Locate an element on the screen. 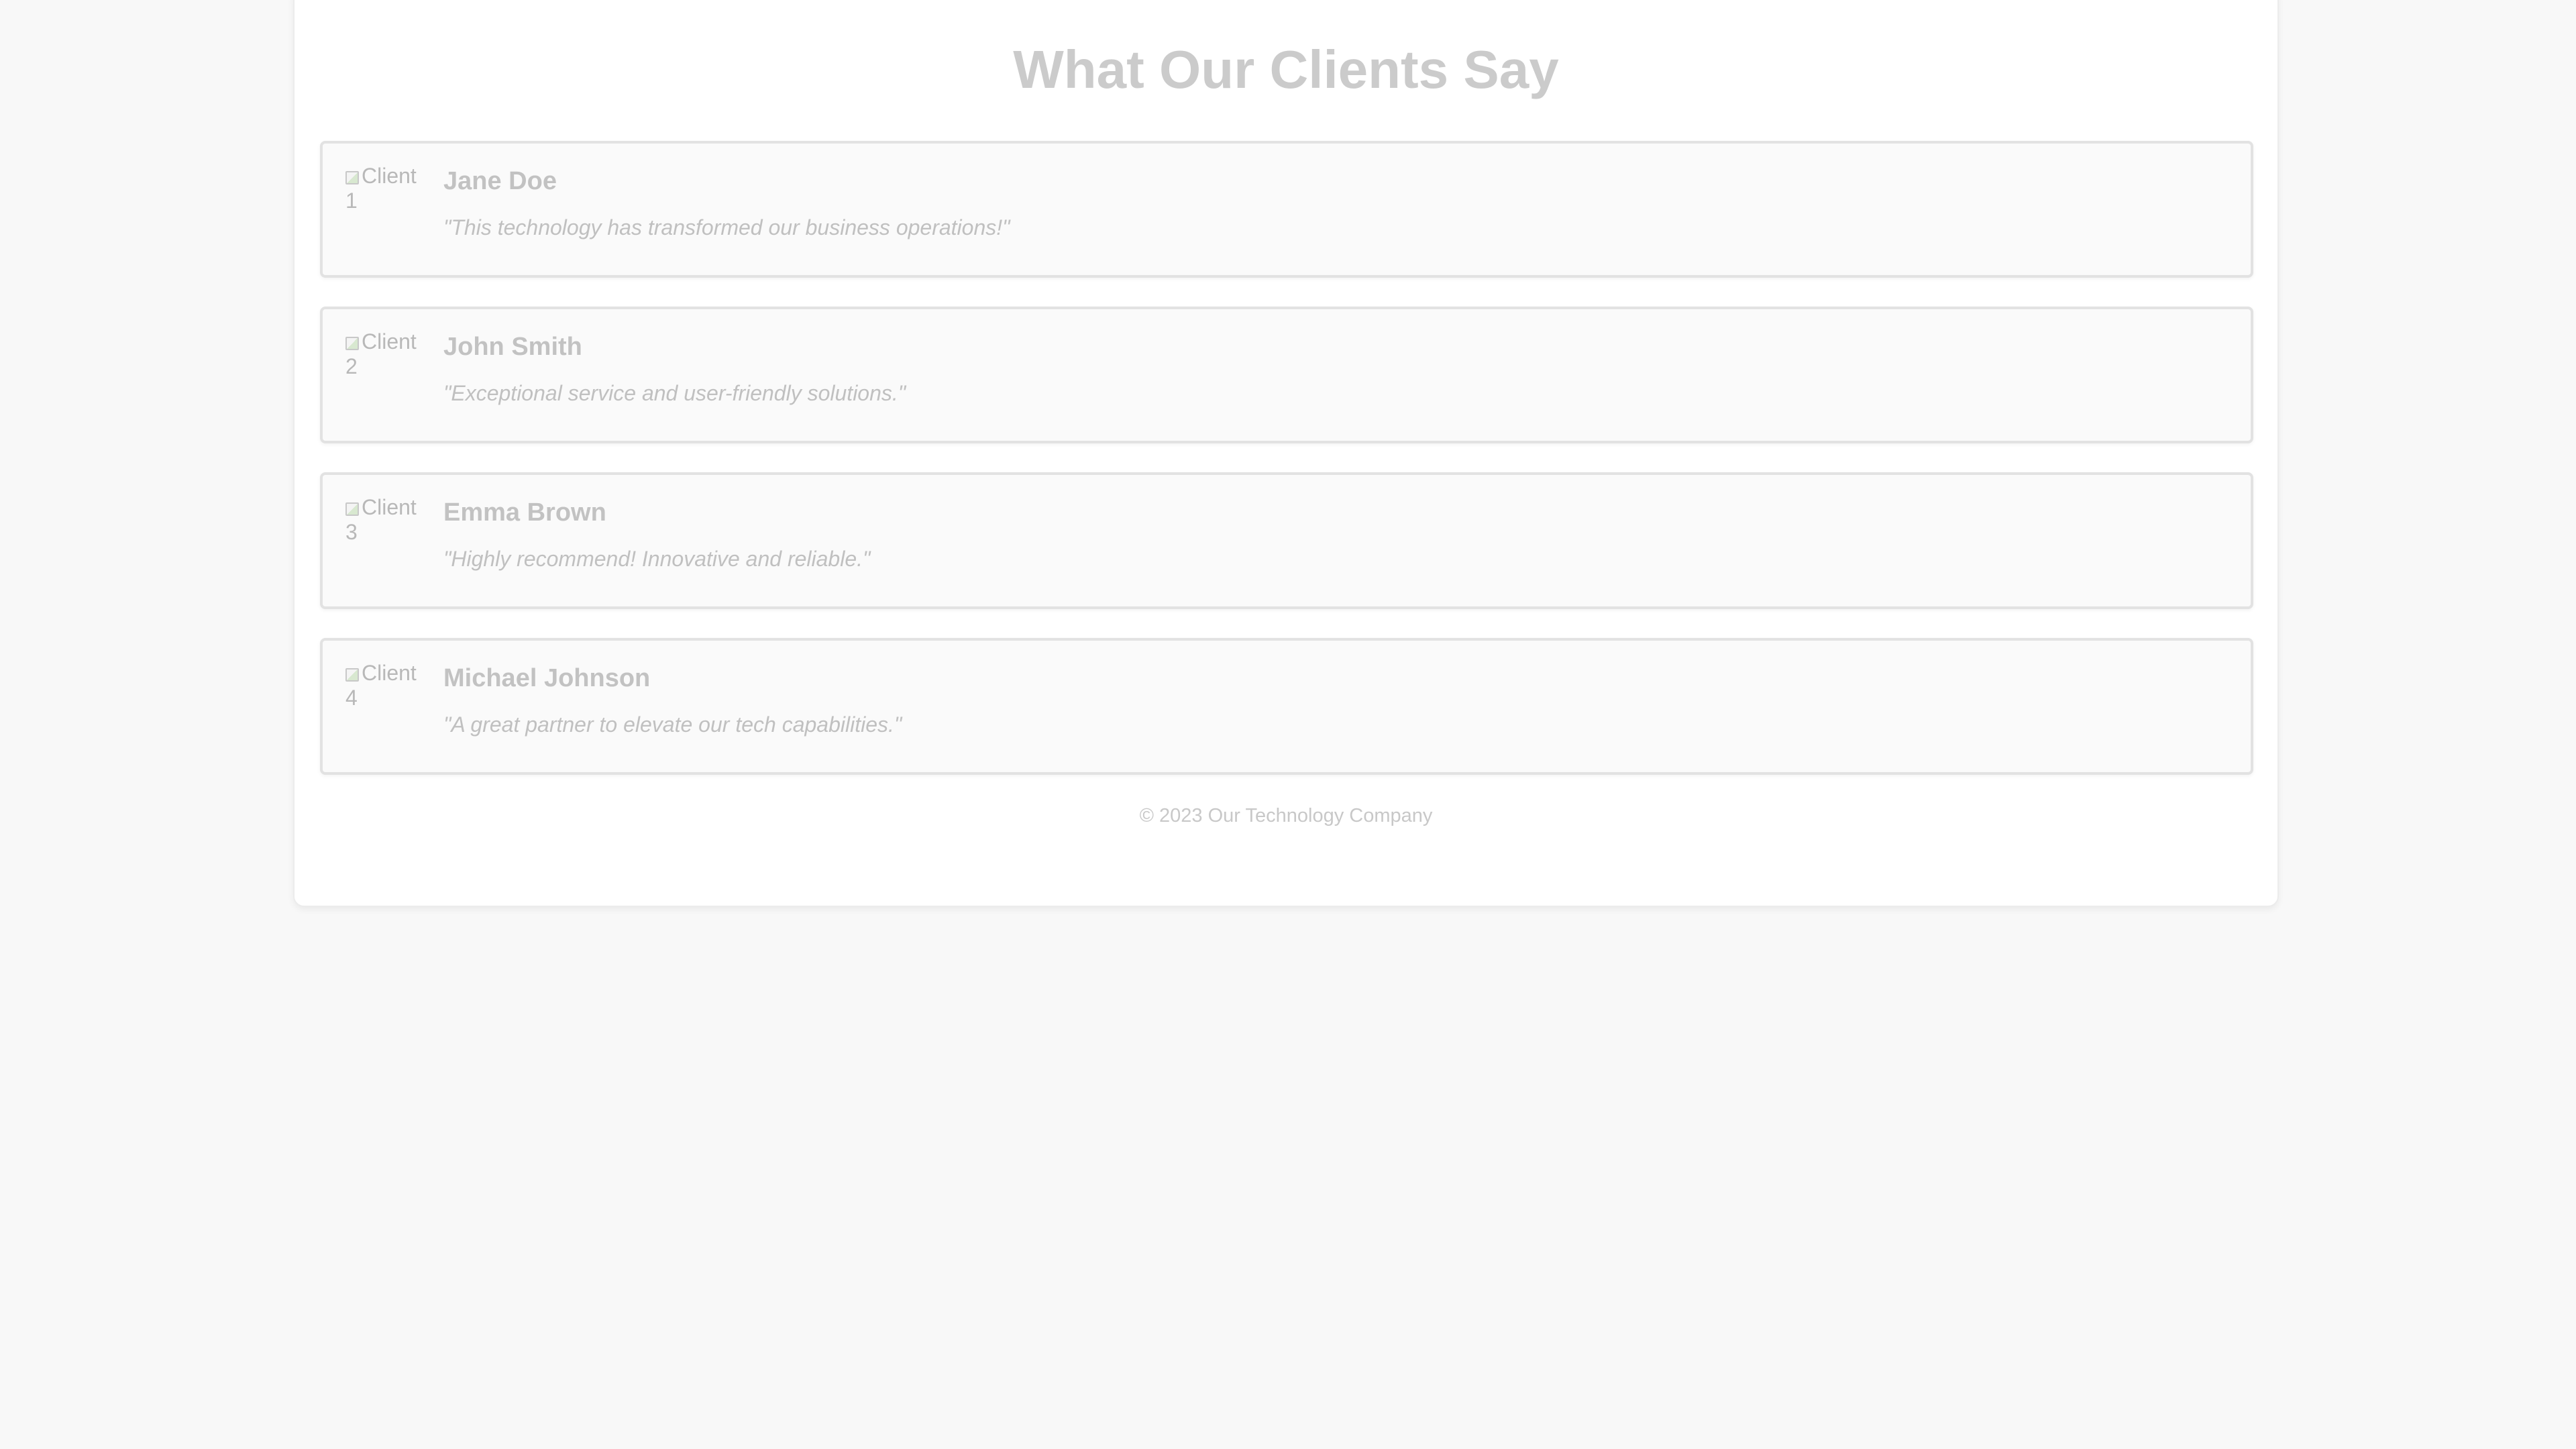 The height and width of the screenshot is (1449, 2576). client-avatar: Client 3 is located at coordinates (385, 535).